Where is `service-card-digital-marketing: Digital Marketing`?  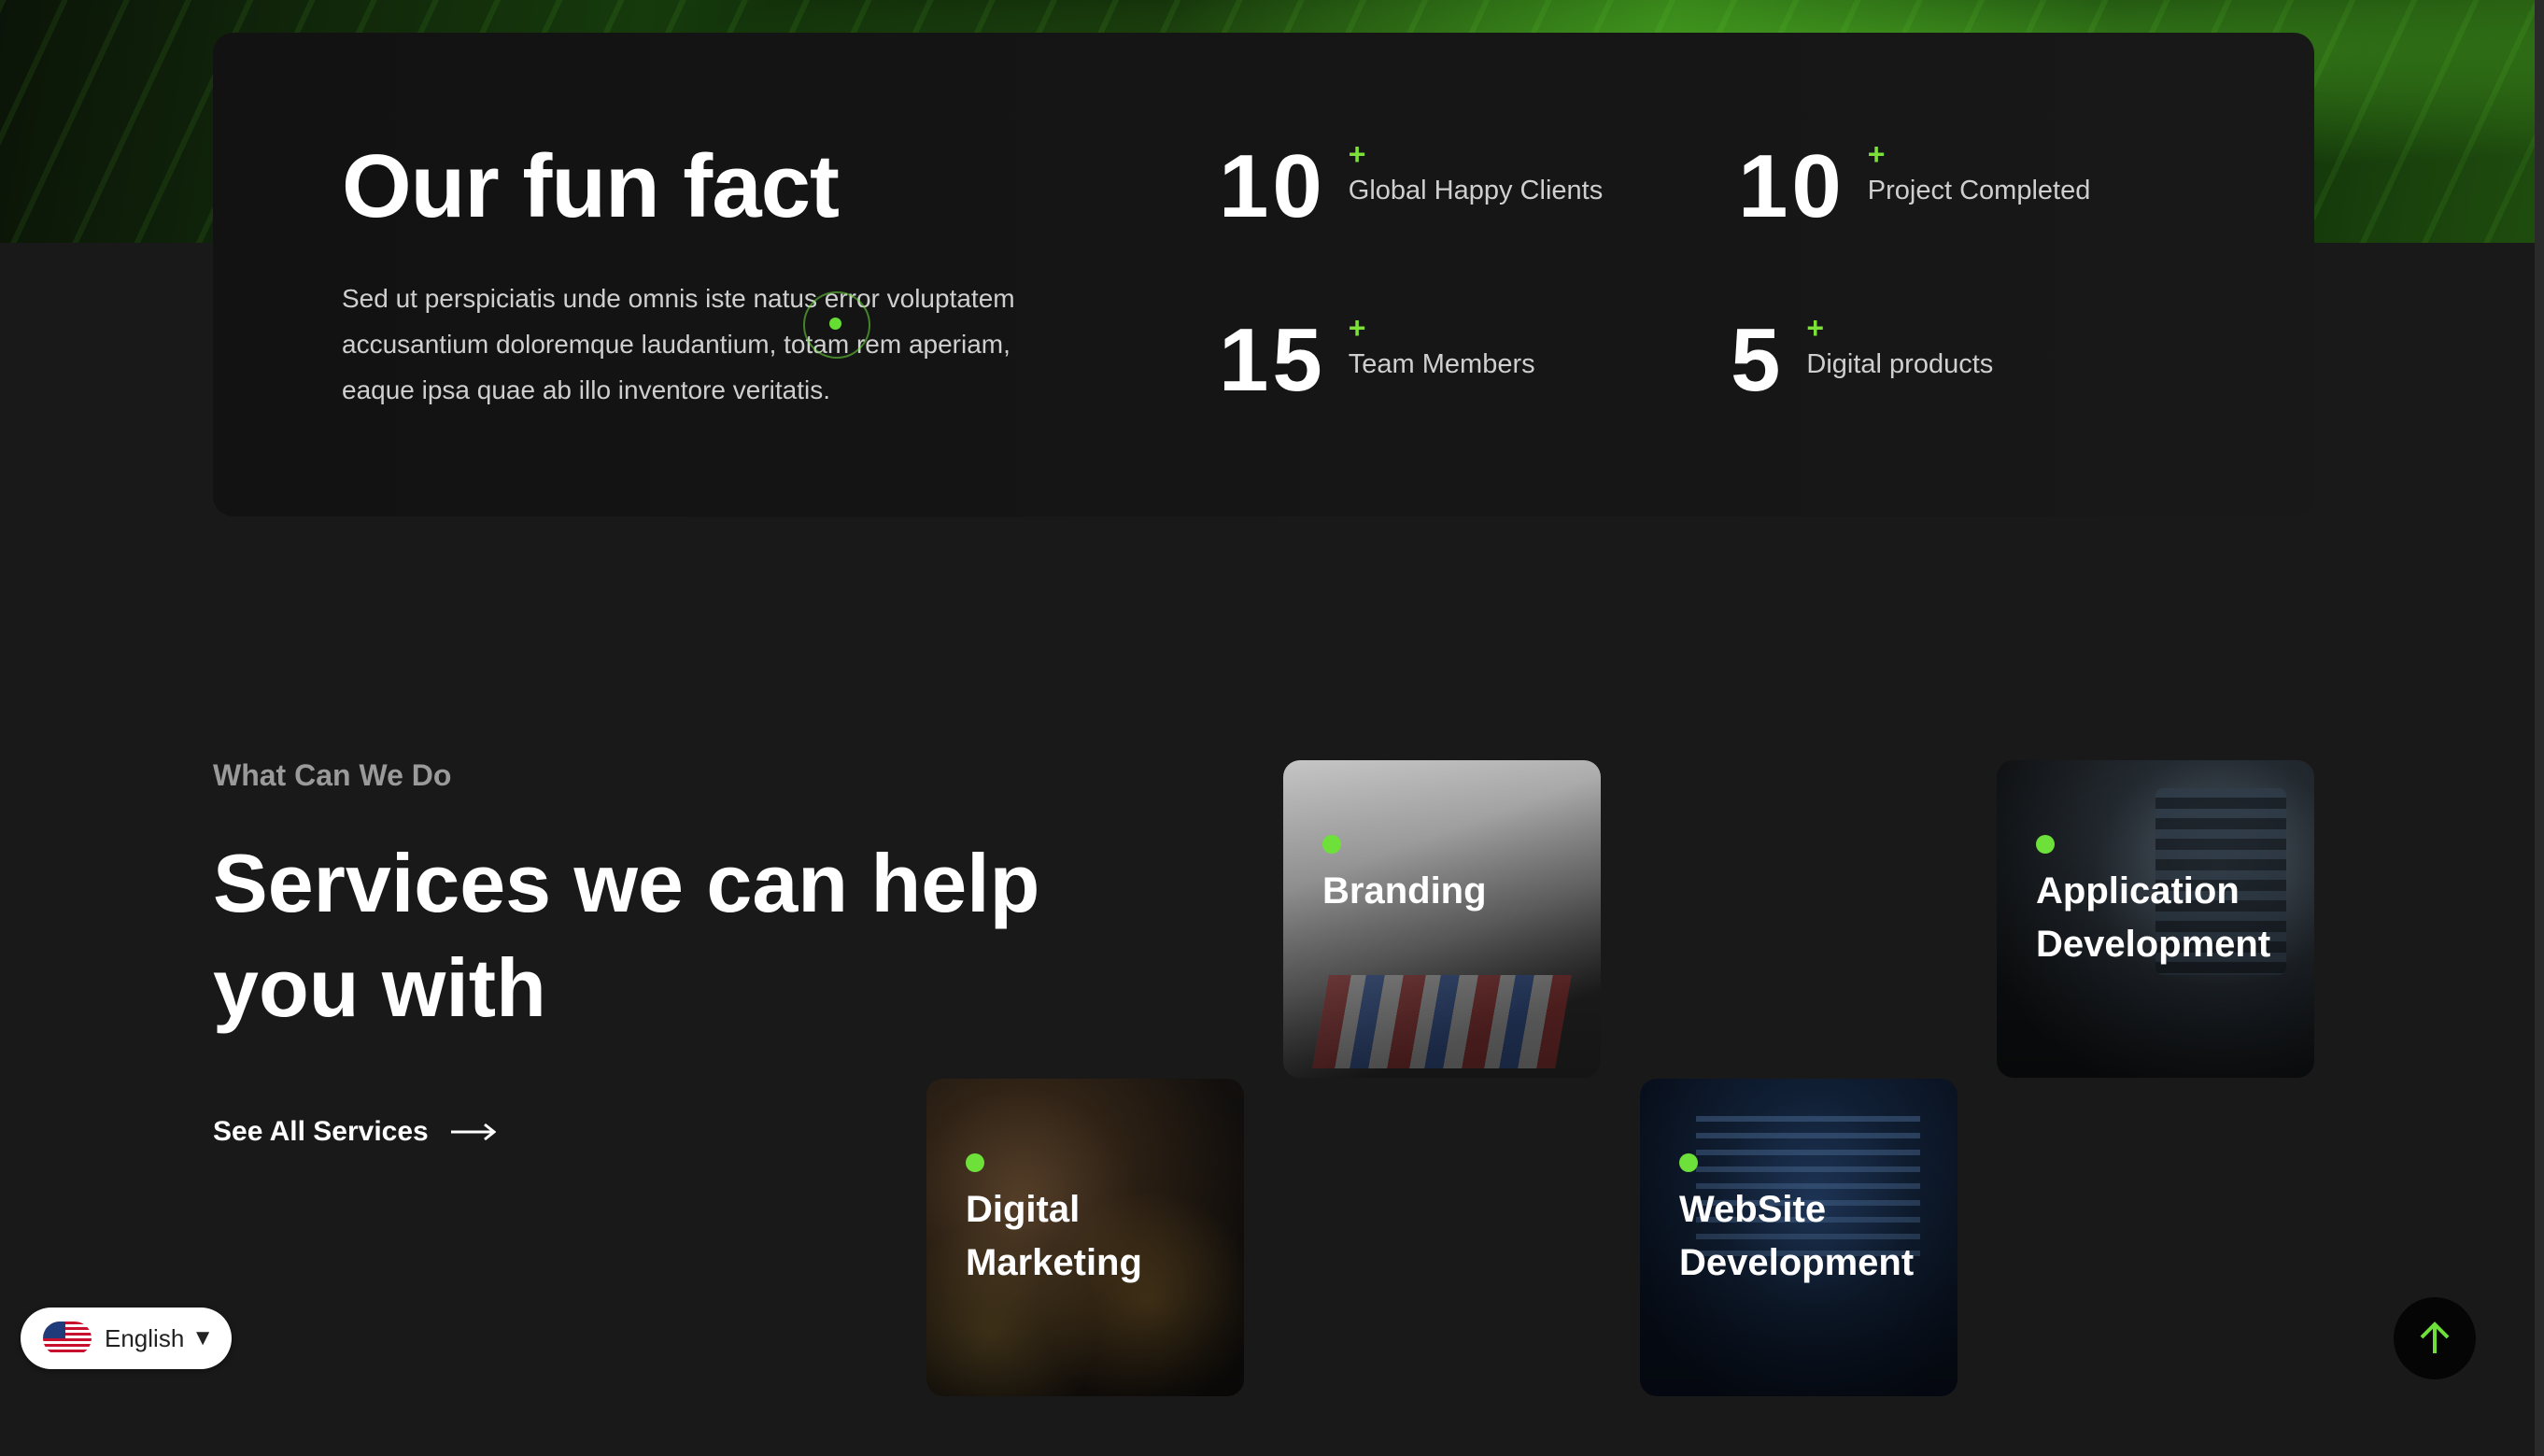
service-card-digital-marketing: Digital Marketing is located at coordinates (1085, 1237).